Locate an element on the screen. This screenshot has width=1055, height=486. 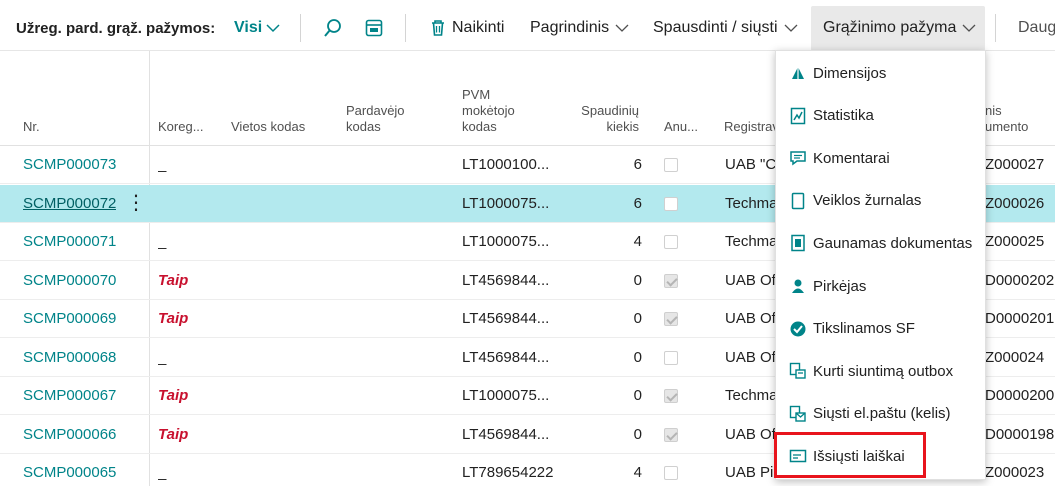
column-header-document: nis umento is located at coordinates (1006, 119).